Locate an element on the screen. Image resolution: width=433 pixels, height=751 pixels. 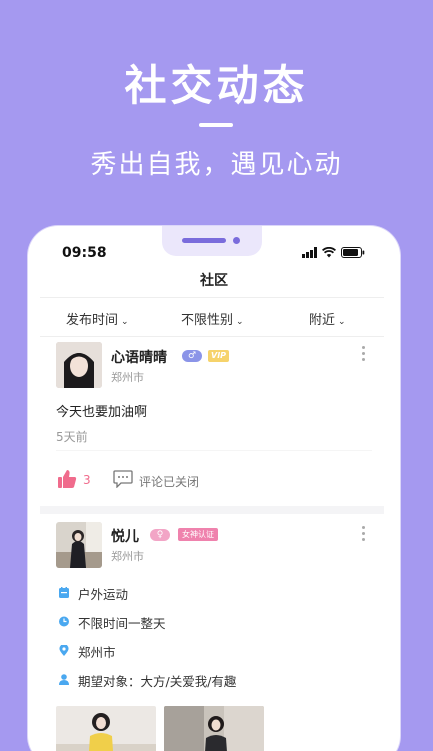
post-activity: 户外运动 is located at coordinates (103, 594).